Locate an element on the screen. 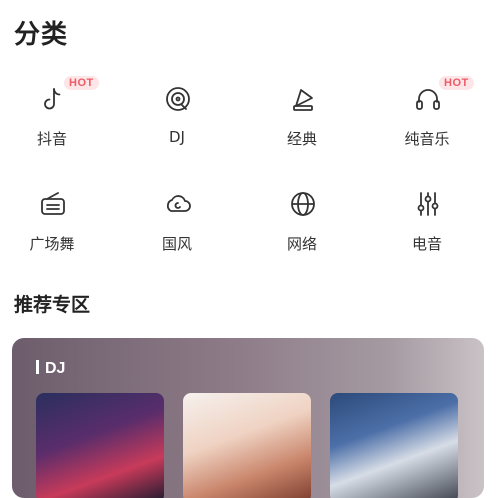 This screenshot has width=500, height=498. category-electronic: 电音 is located at coordinates (427, 226).